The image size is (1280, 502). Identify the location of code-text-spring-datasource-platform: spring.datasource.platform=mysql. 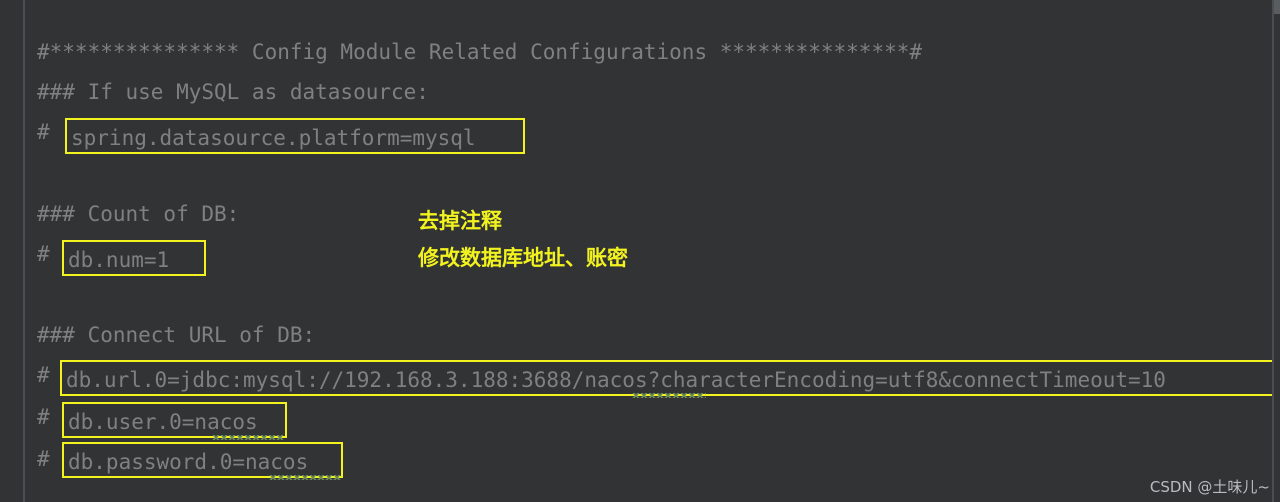
(273, 138).